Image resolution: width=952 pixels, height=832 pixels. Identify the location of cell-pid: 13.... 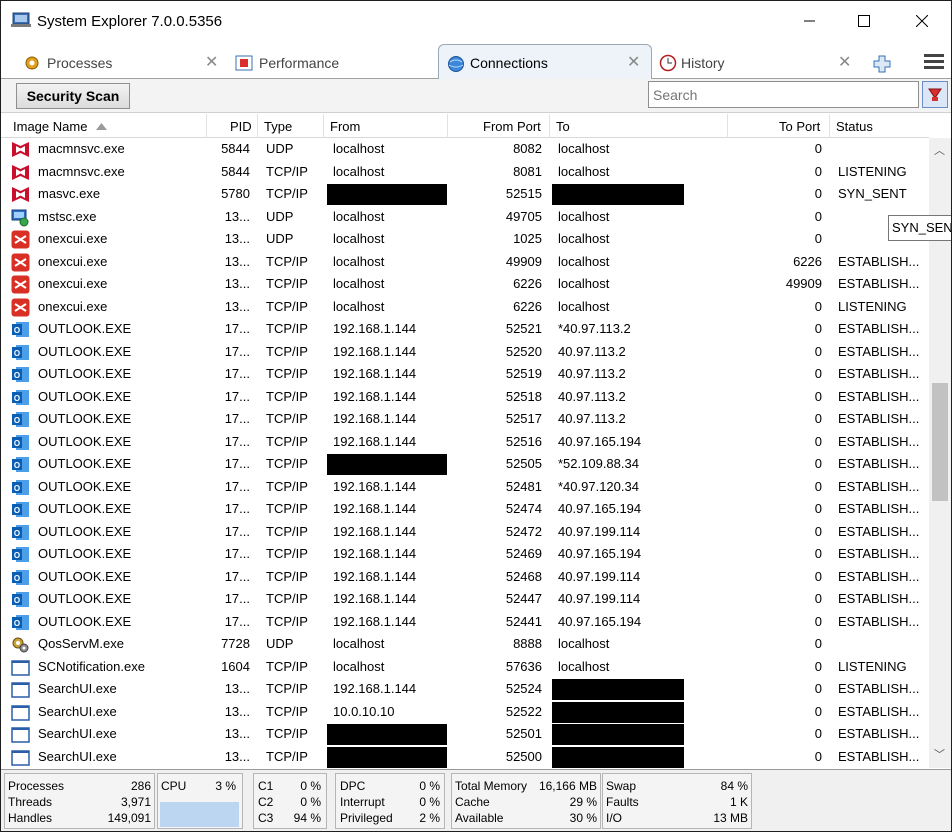
(237, 216).